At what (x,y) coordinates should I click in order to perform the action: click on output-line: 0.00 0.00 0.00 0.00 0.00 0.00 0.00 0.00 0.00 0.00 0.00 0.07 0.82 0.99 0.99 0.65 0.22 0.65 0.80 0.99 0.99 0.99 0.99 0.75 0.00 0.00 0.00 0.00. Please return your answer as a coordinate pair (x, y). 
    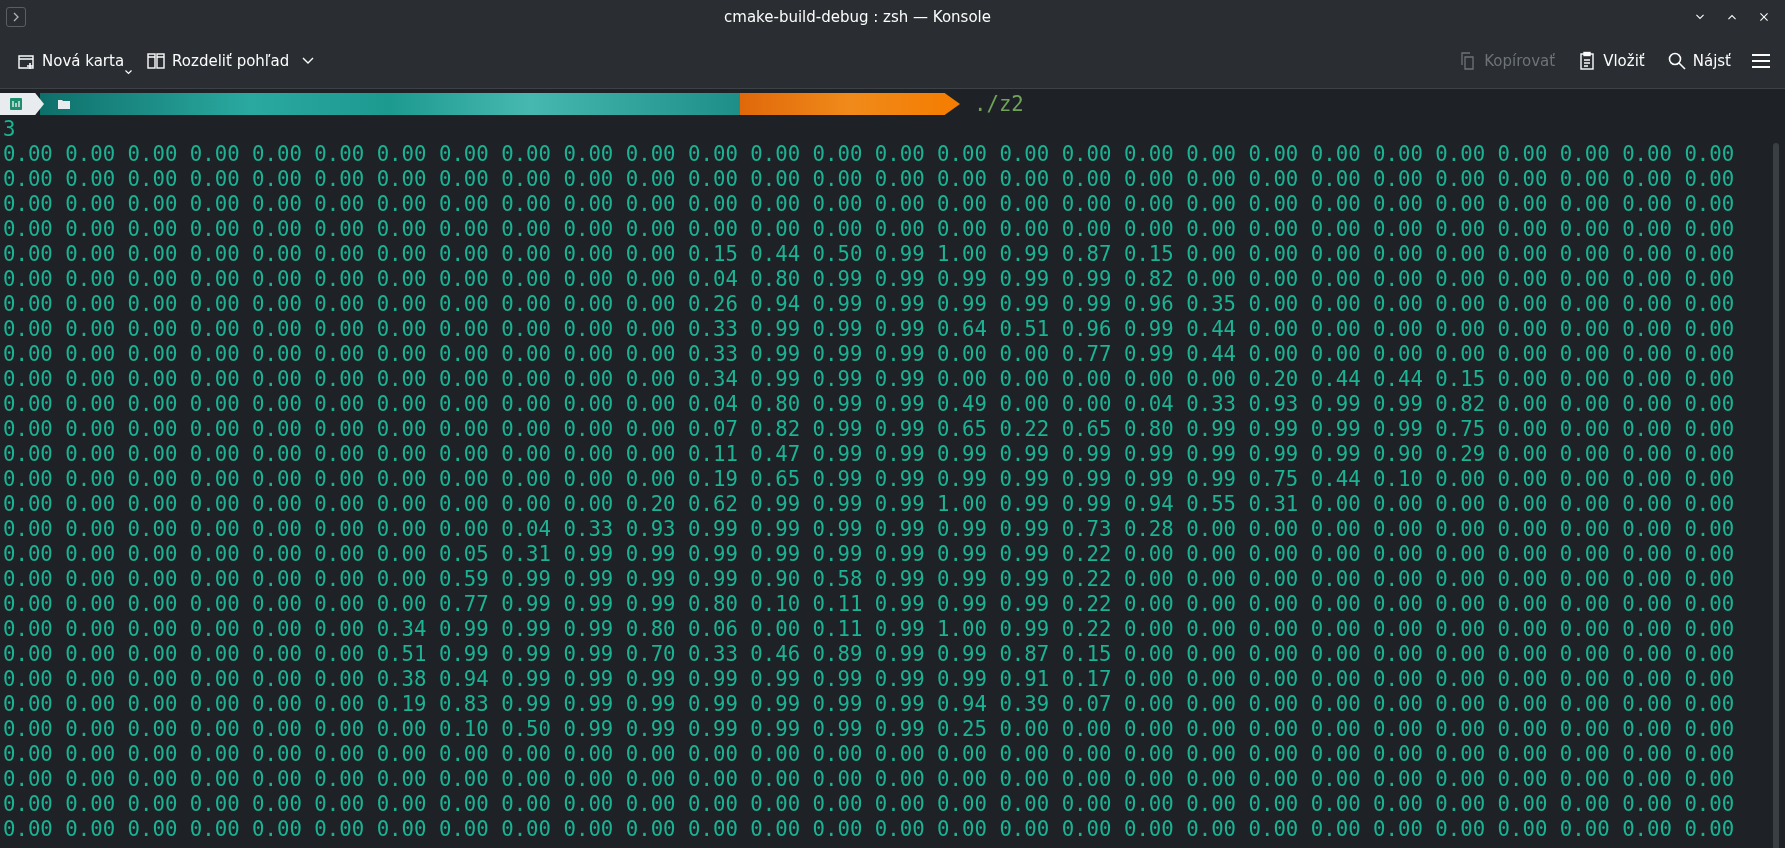
    Looking at the image, I should click on (869, 429).